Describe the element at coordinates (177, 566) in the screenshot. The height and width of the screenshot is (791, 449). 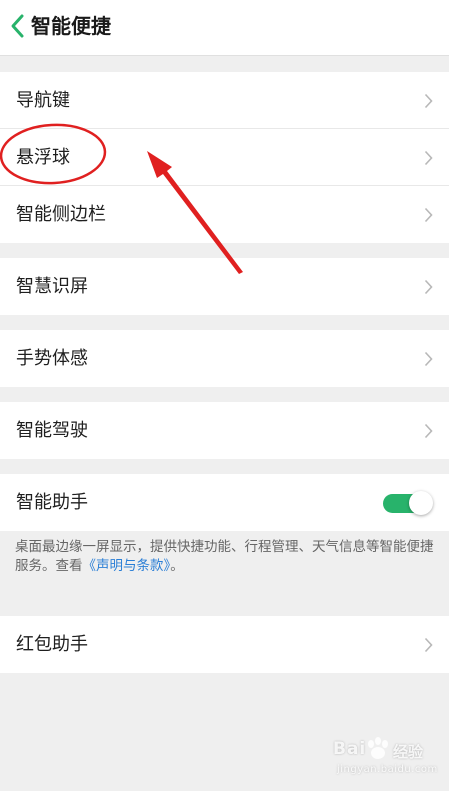
I see `assistant-description-suffix: 。` at that location.